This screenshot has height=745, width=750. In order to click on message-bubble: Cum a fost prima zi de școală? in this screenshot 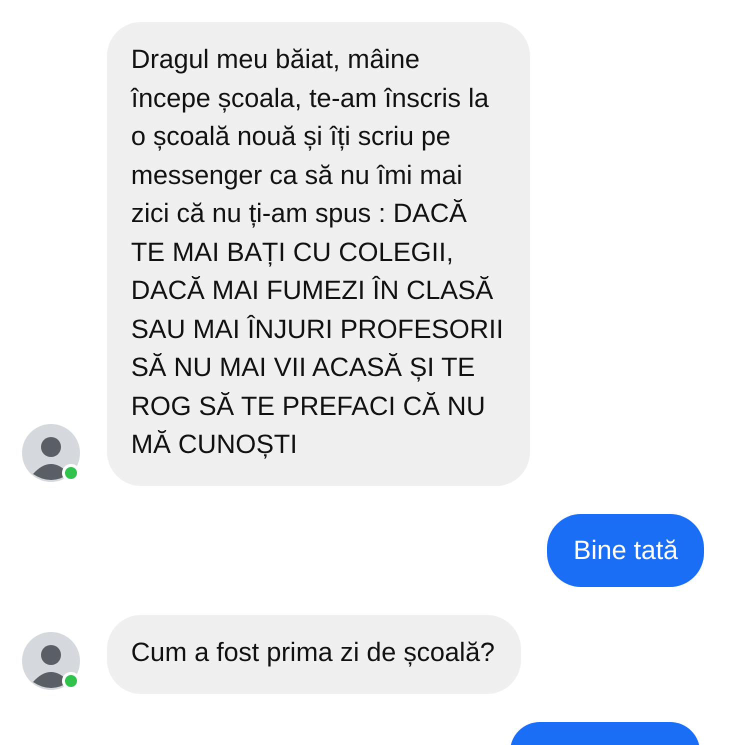, I will do `click(314, 654)`.